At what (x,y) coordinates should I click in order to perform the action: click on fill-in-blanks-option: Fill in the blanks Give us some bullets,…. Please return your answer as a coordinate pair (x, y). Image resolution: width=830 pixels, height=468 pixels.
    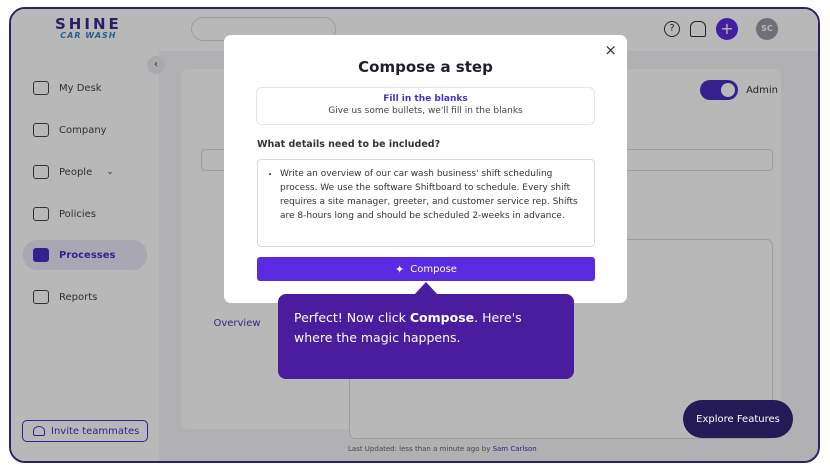
    Looking at the image, I should click on (425, 106).